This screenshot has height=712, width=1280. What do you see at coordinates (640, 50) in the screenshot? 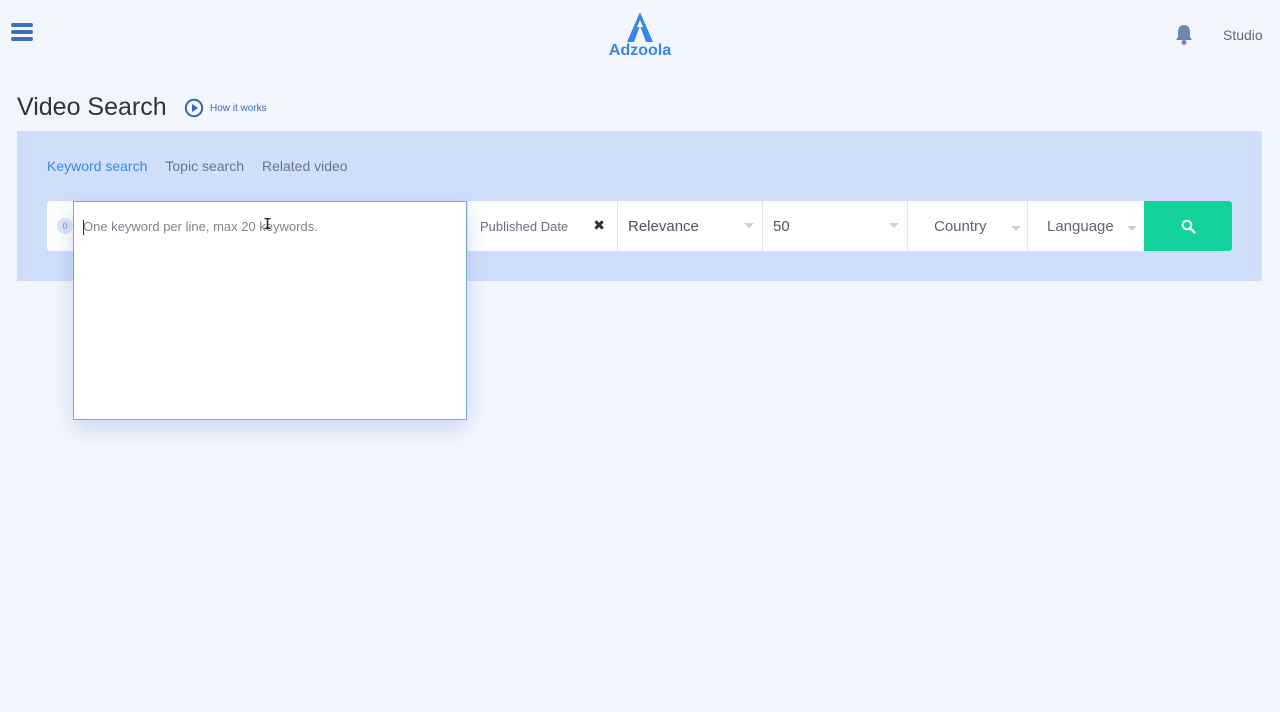
I see `logo-text: Adzoola` at bounding box center [640, 50].